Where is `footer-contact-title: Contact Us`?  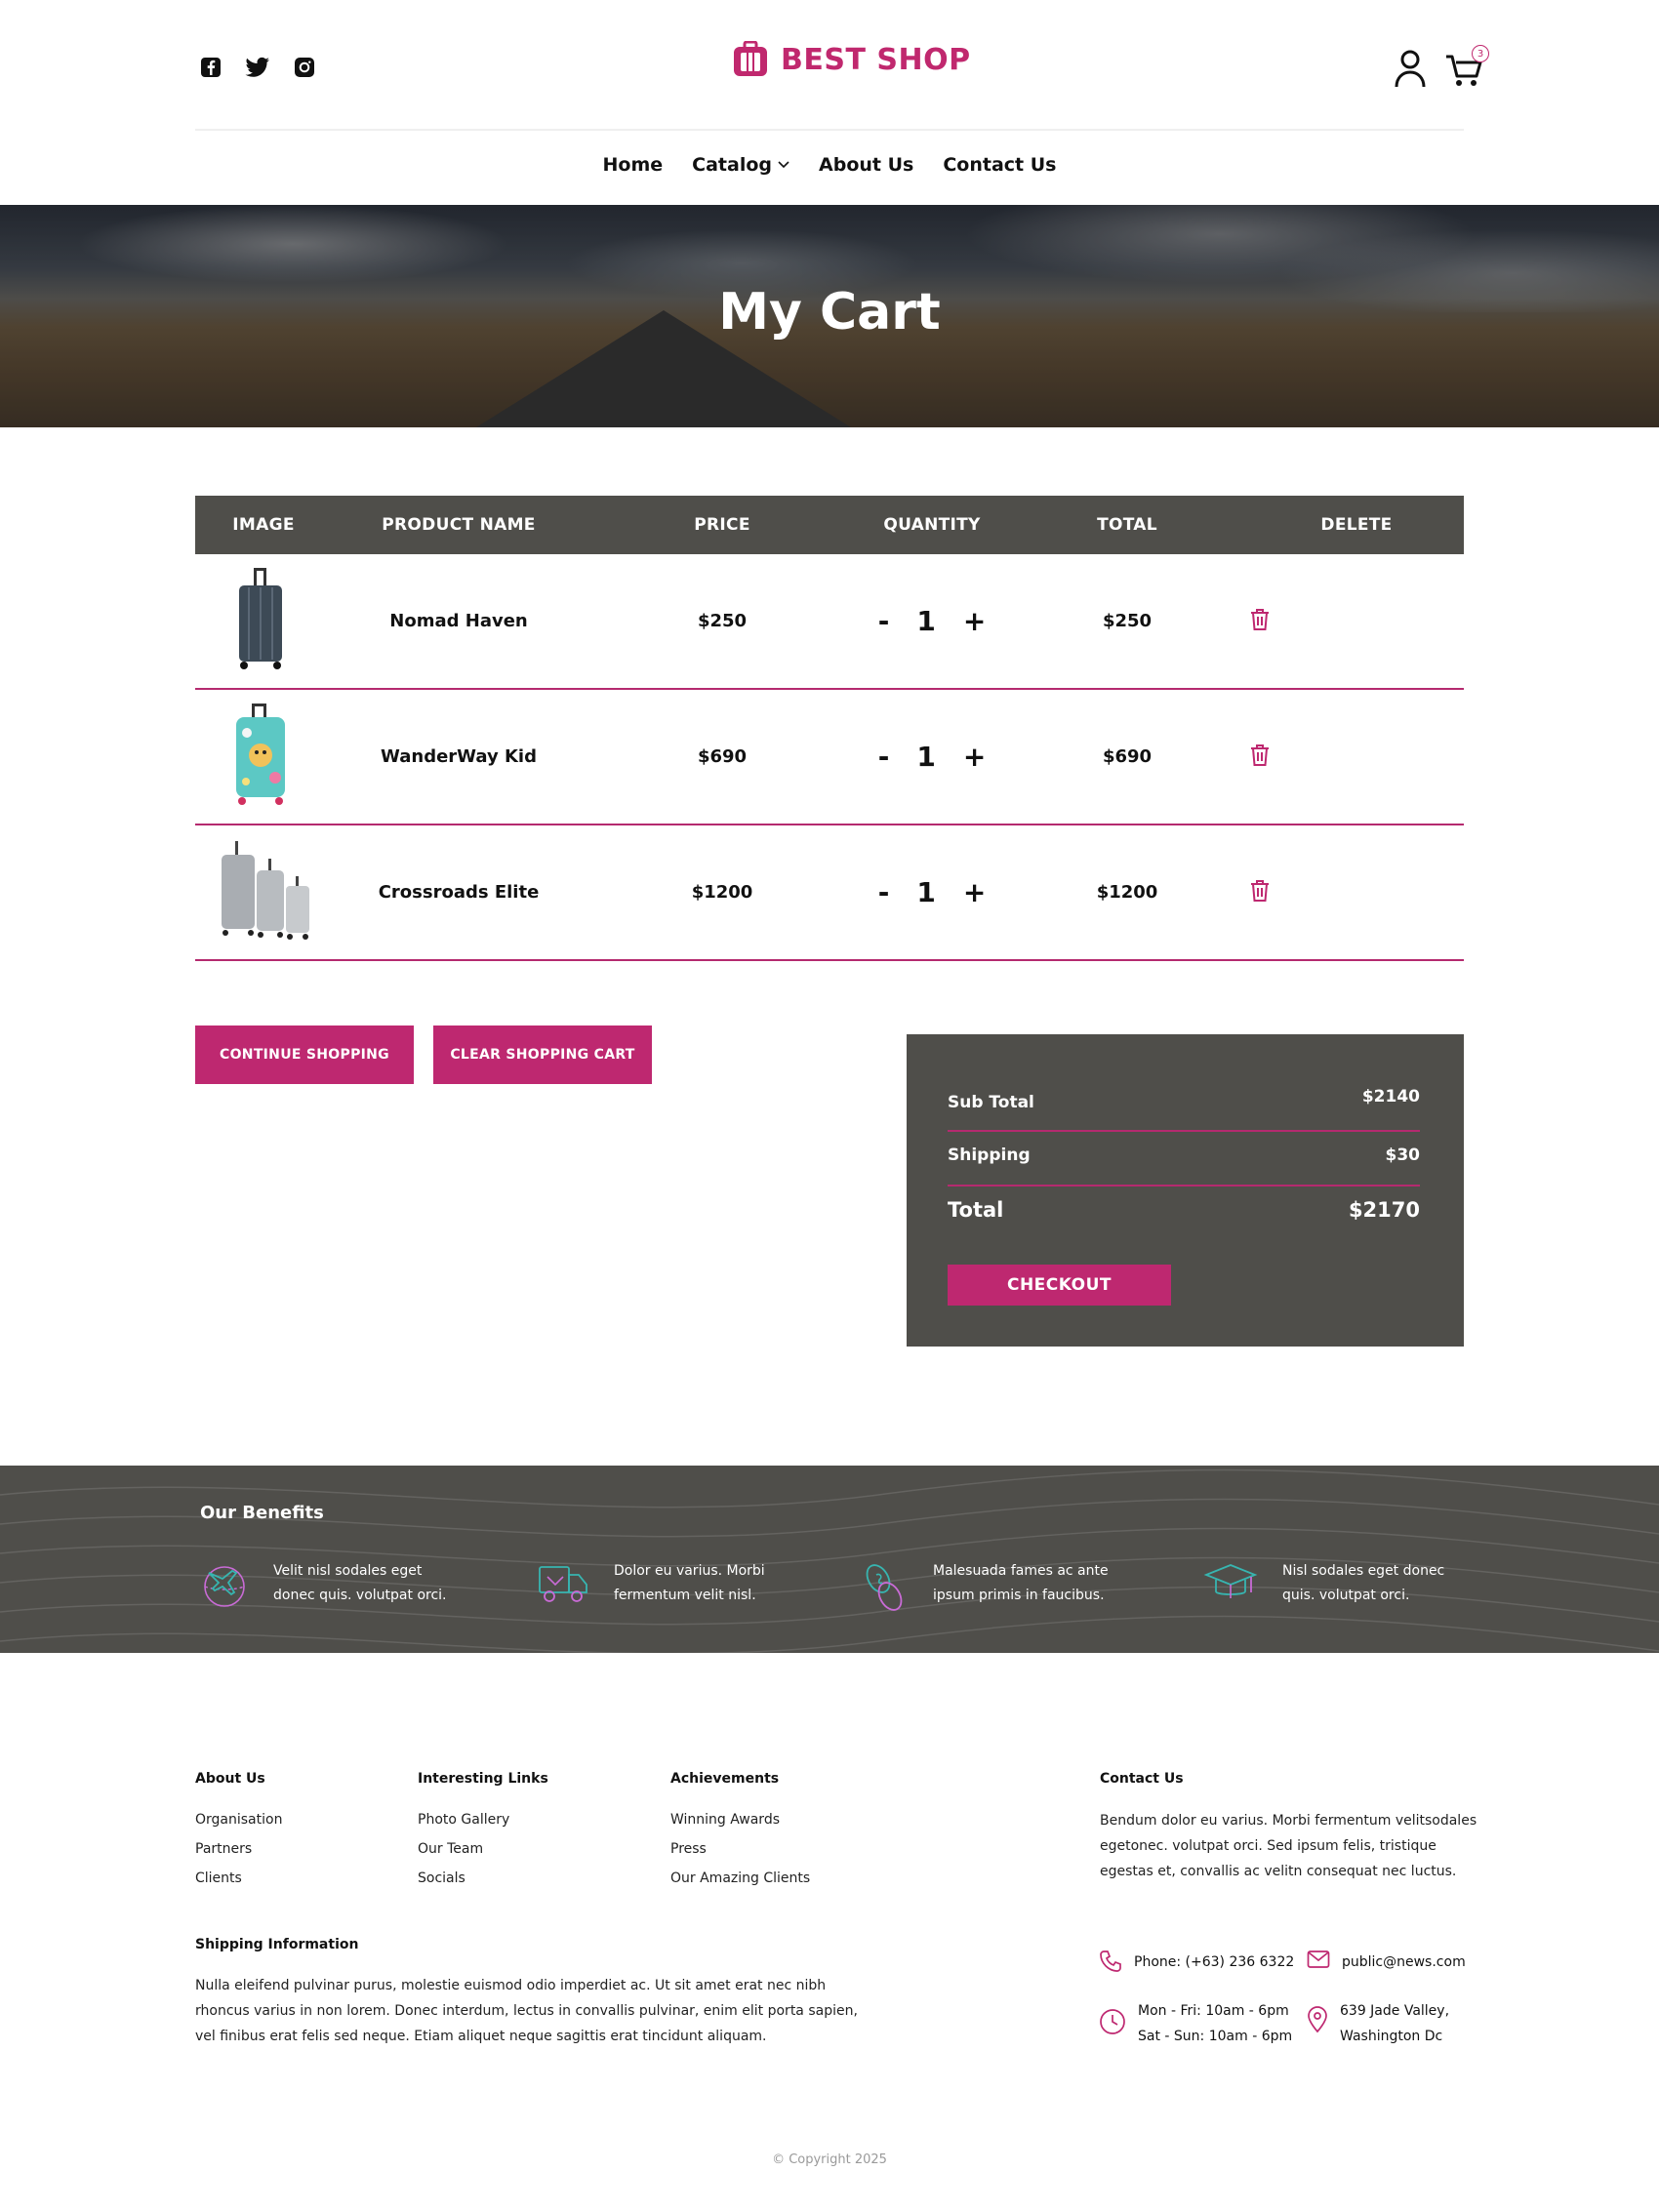 footer-contact-title: Contact Us is located at coordinates (1142, 1779).